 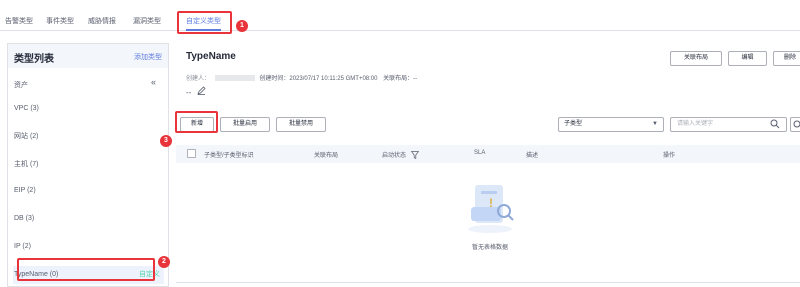 What do you see at coordinates (148, 57) in the screenshot?
I see `add-type-link: 添加类型` at bounding box center [148, 57].